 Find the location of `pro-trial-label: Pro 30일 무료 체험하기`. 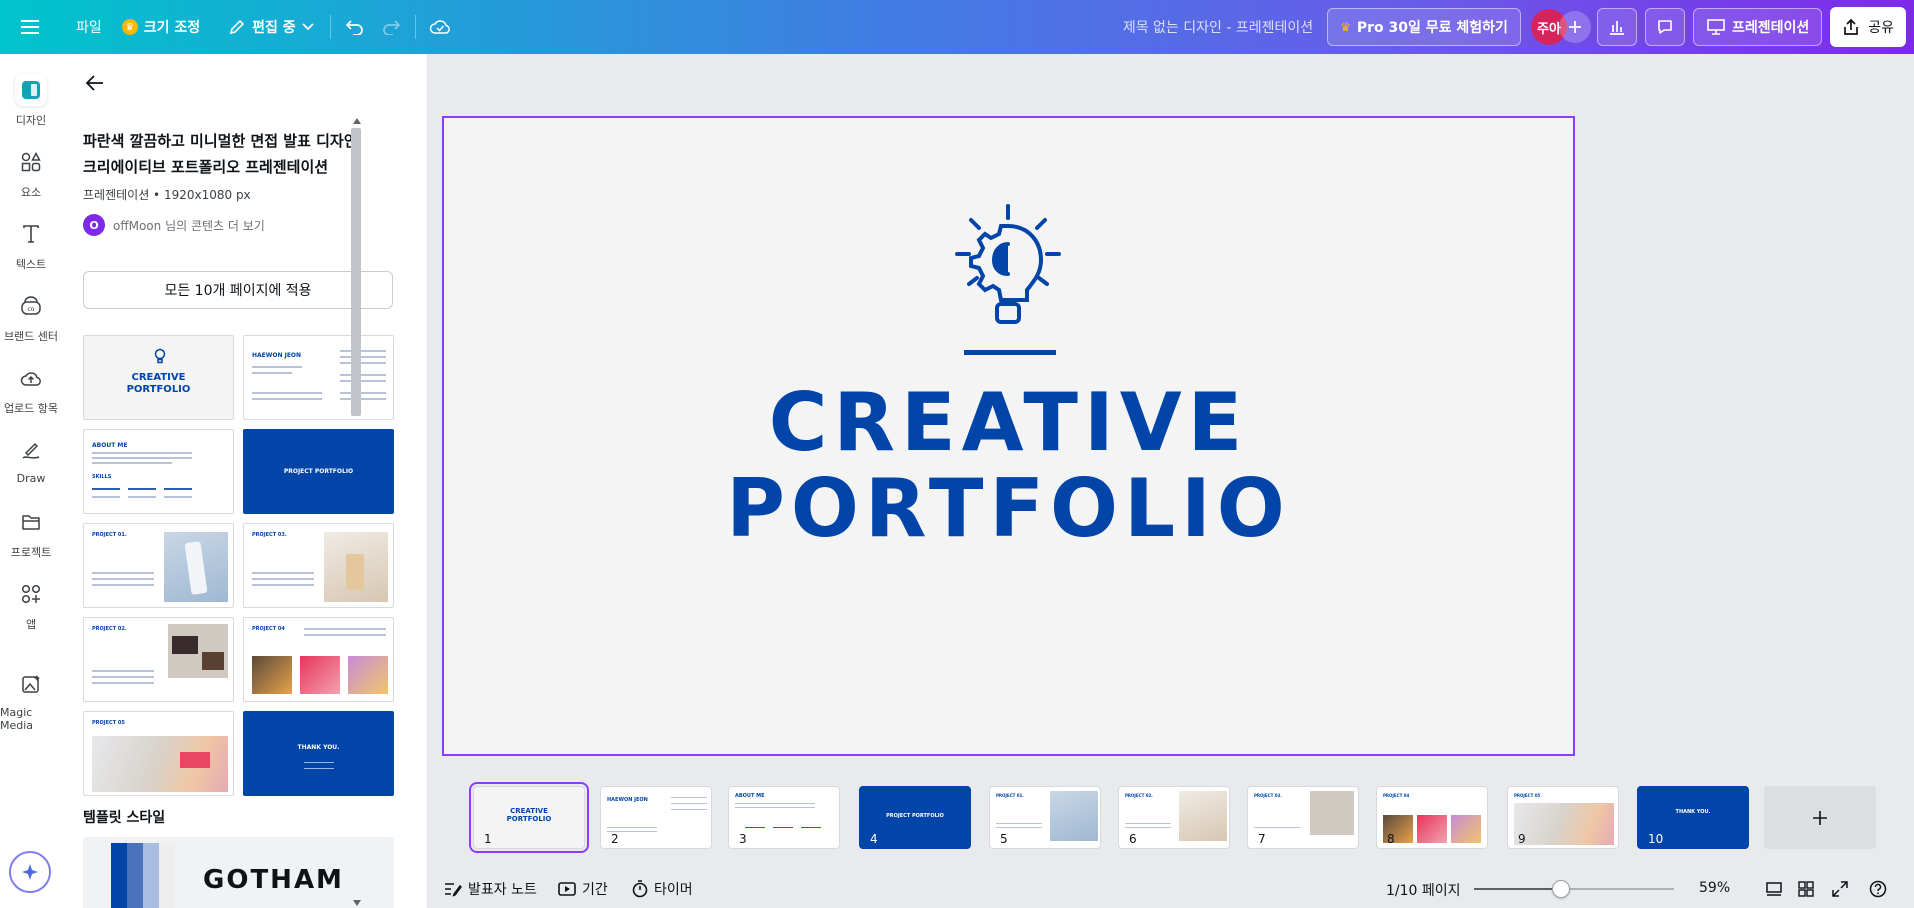

pro-trial-label: Pro 30일 무료 체험하기 is located at coordinates (1432, 28).